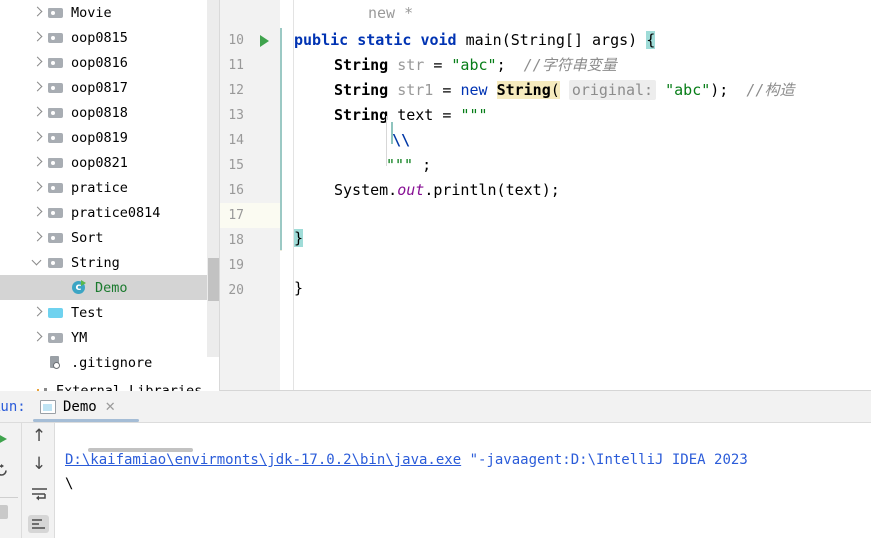  I want to click on tree-item-label: oop0817, so click(99, 87).